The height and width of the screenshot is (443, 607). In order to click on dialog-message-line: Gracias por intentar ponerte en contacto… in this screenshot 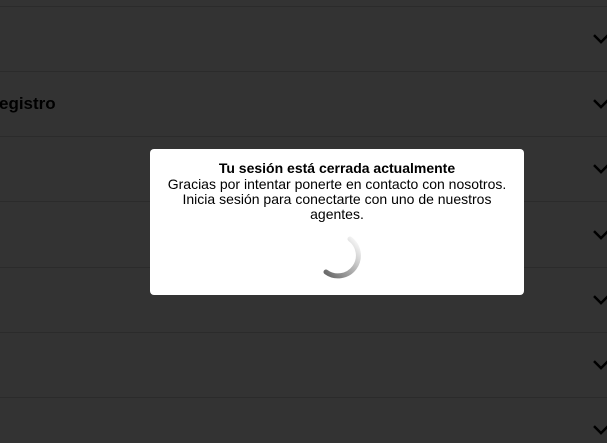, I will do `click(337, 184)`.